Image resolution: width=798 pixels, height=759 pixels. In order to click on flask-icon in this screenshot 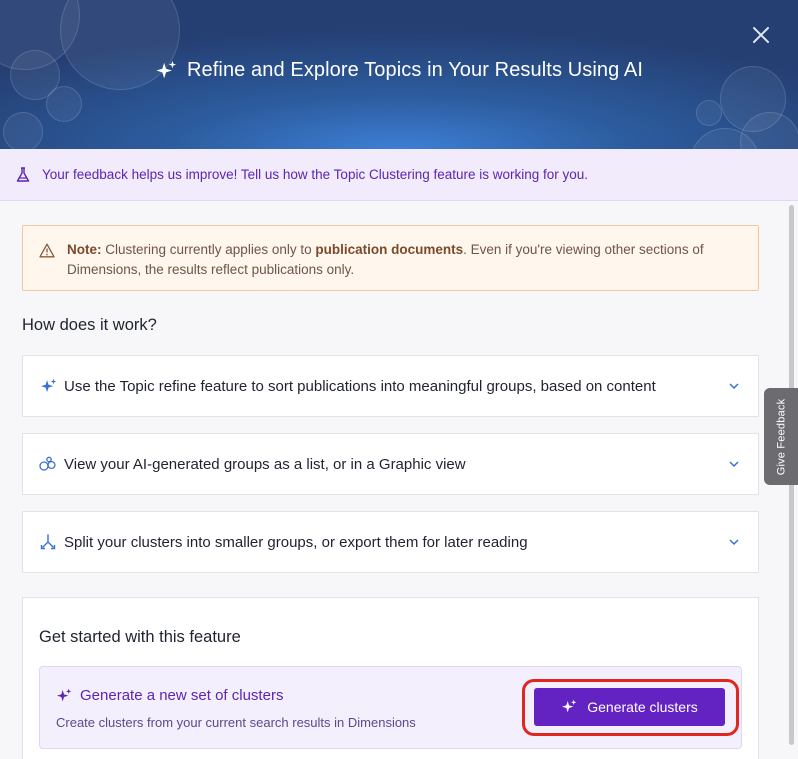, I will do `click(23, 174)`.